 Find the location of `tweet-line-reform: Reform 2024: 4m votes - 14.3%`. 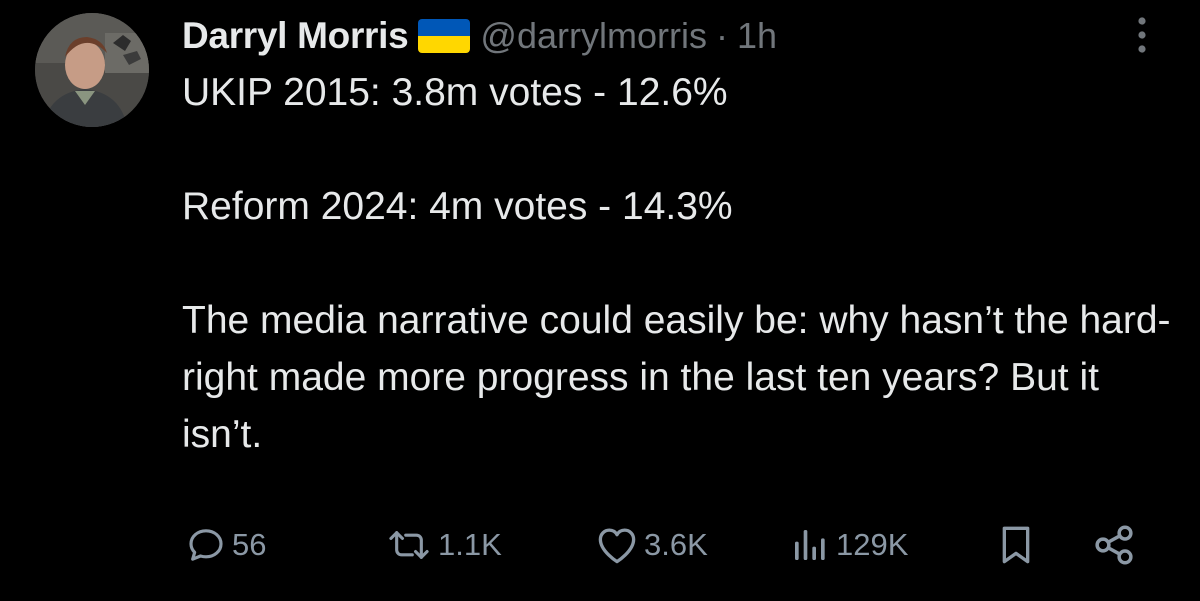

tweet-line-reform: Reform 2024: 4m votes - 14.3% is located at coordinates (457, 206).